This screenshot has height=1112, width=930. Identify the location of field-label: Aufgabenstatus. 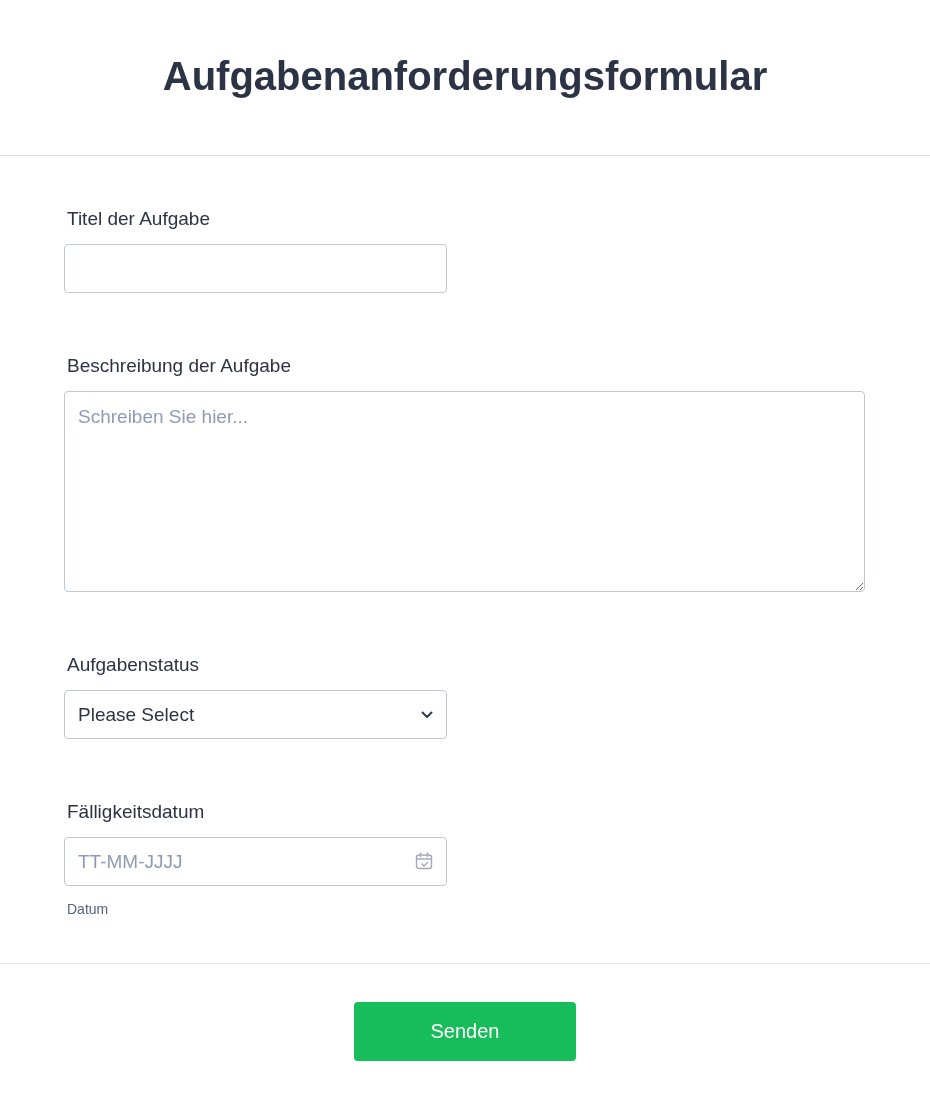
(133, 665).